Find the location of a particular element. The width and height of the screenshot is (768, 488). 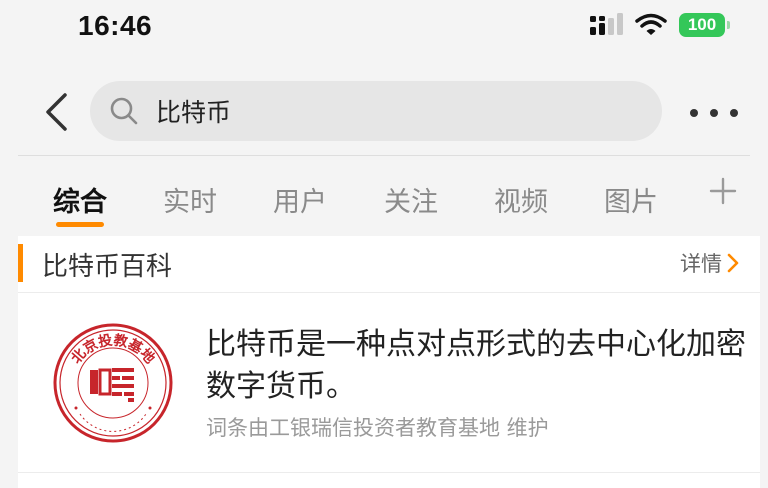

search-icon is located at coordinates (124, 111).